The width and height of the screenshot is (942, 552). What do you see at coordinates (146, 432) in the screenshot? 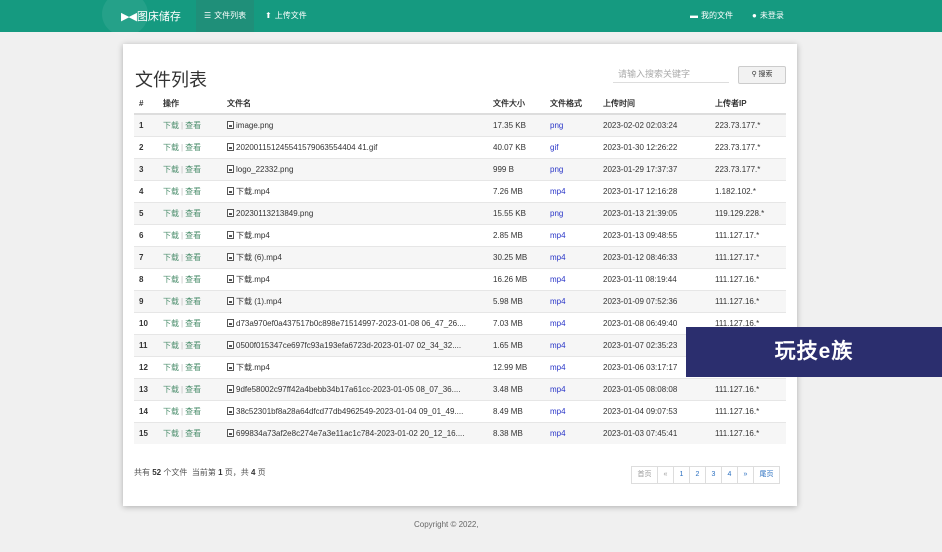
I see `row-number: 15` at bounding box center [146, 432].